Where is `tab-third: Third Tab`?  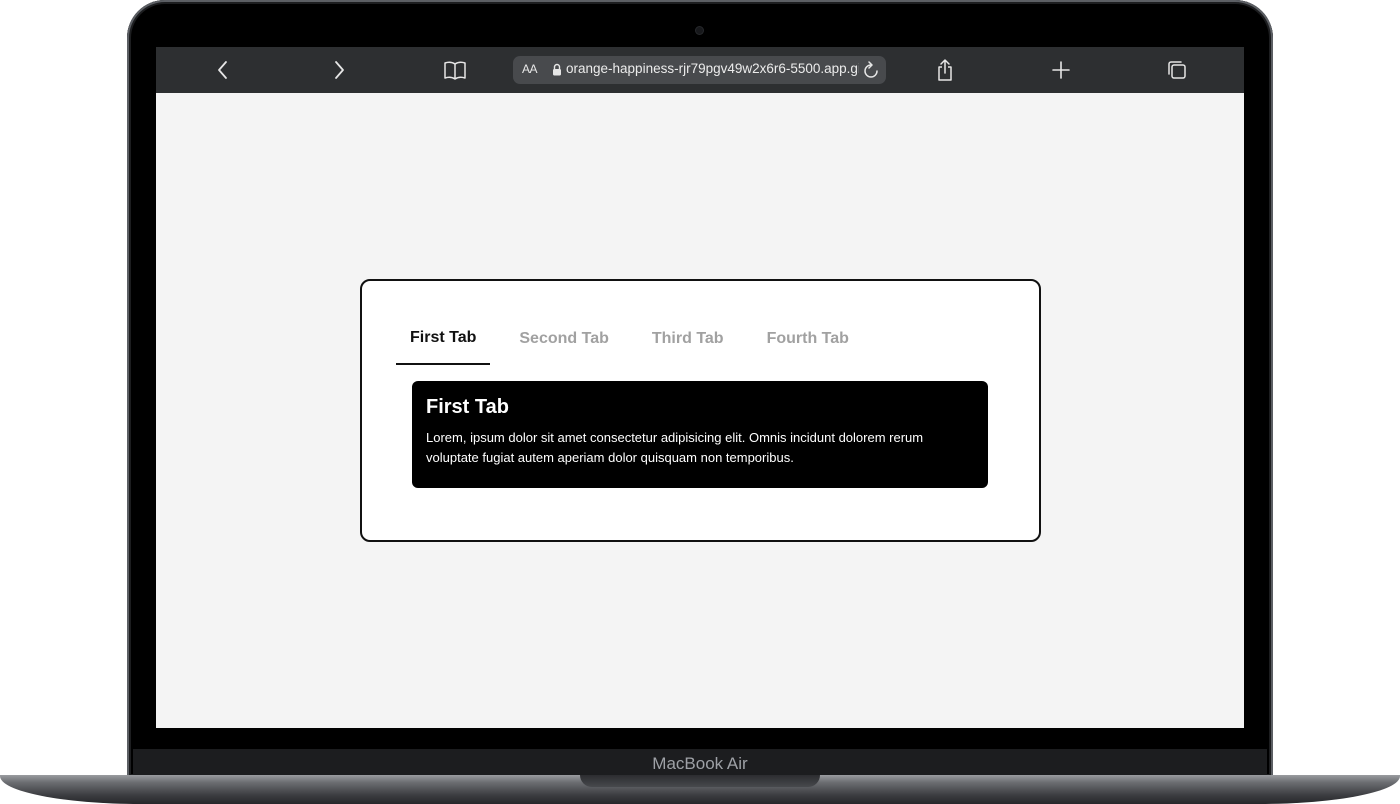
tab-third: Third Tab is located at coordinates (688, 343).